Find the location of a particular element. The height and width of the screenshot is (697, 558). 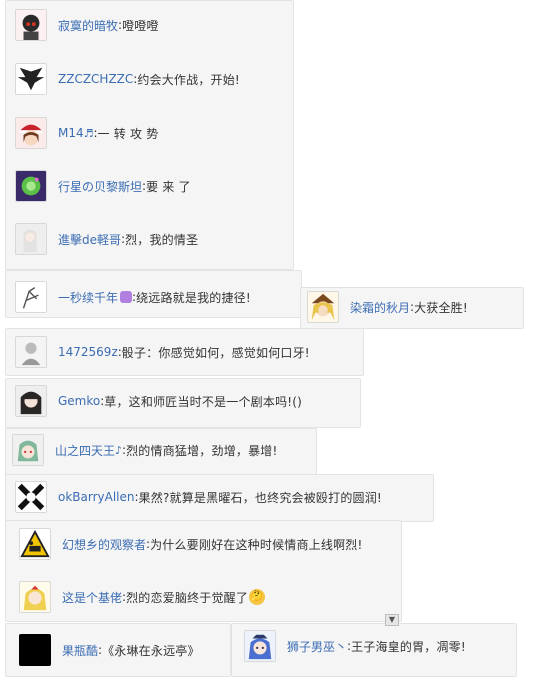

username: 一秒续千年 is located at coordinates (88, 297).